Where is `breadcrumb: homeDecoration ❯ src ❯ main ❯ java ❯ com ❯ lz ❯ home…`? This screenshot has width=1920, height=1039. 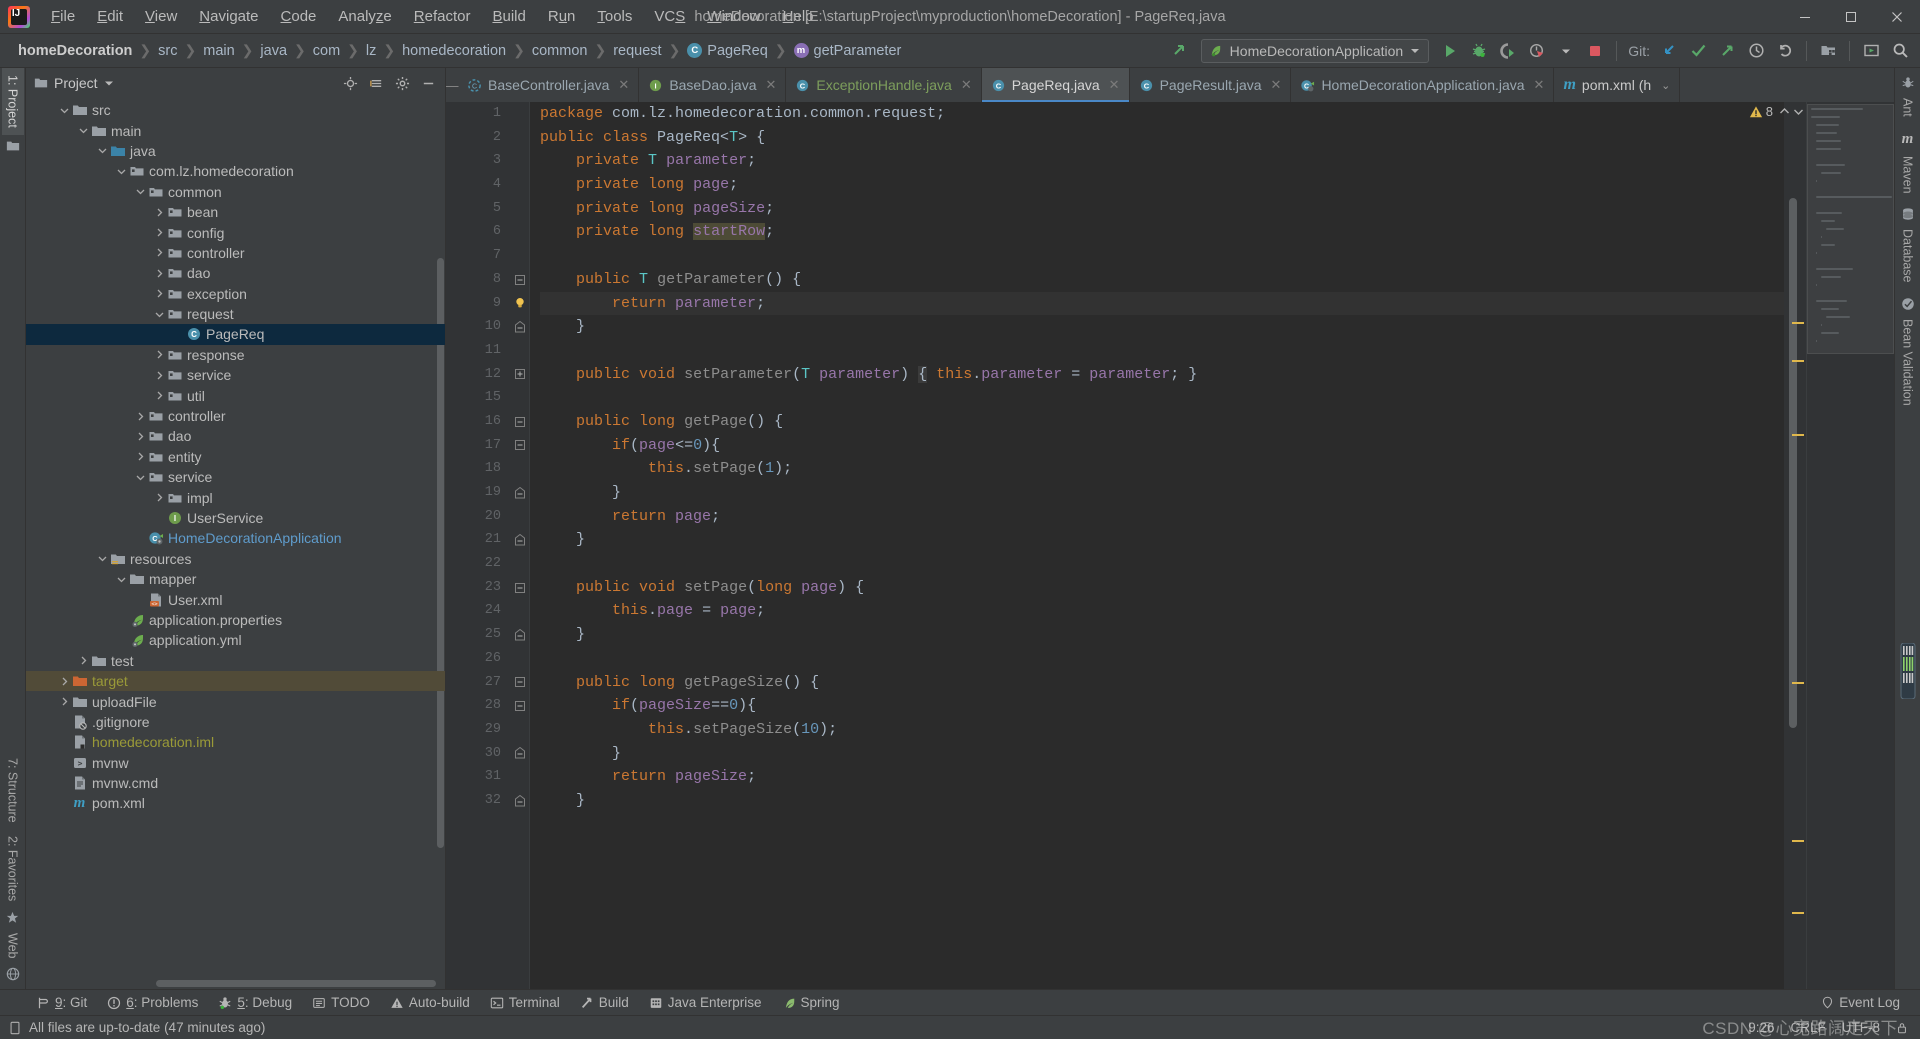
breadcrumb: homeDecoration ❯ src ❯ main ❯ java ❯ com ❯ lz ❯ home… is located at coordinates (459, 50).